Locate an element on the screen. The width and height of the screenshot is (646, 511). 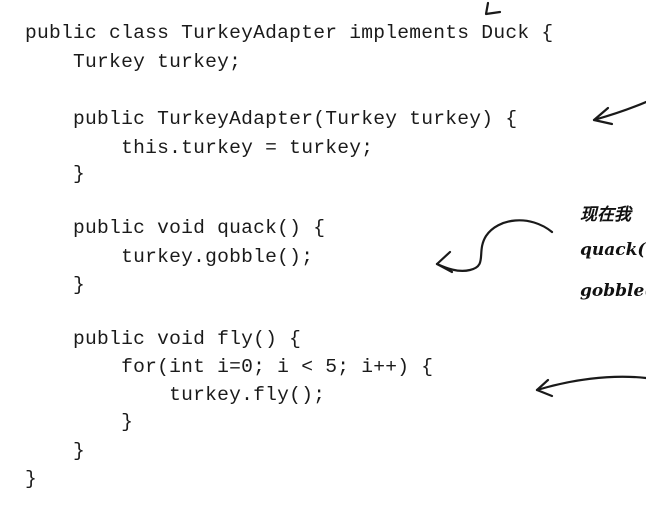
top-arrow-icon is located at coordinates (493, 8).